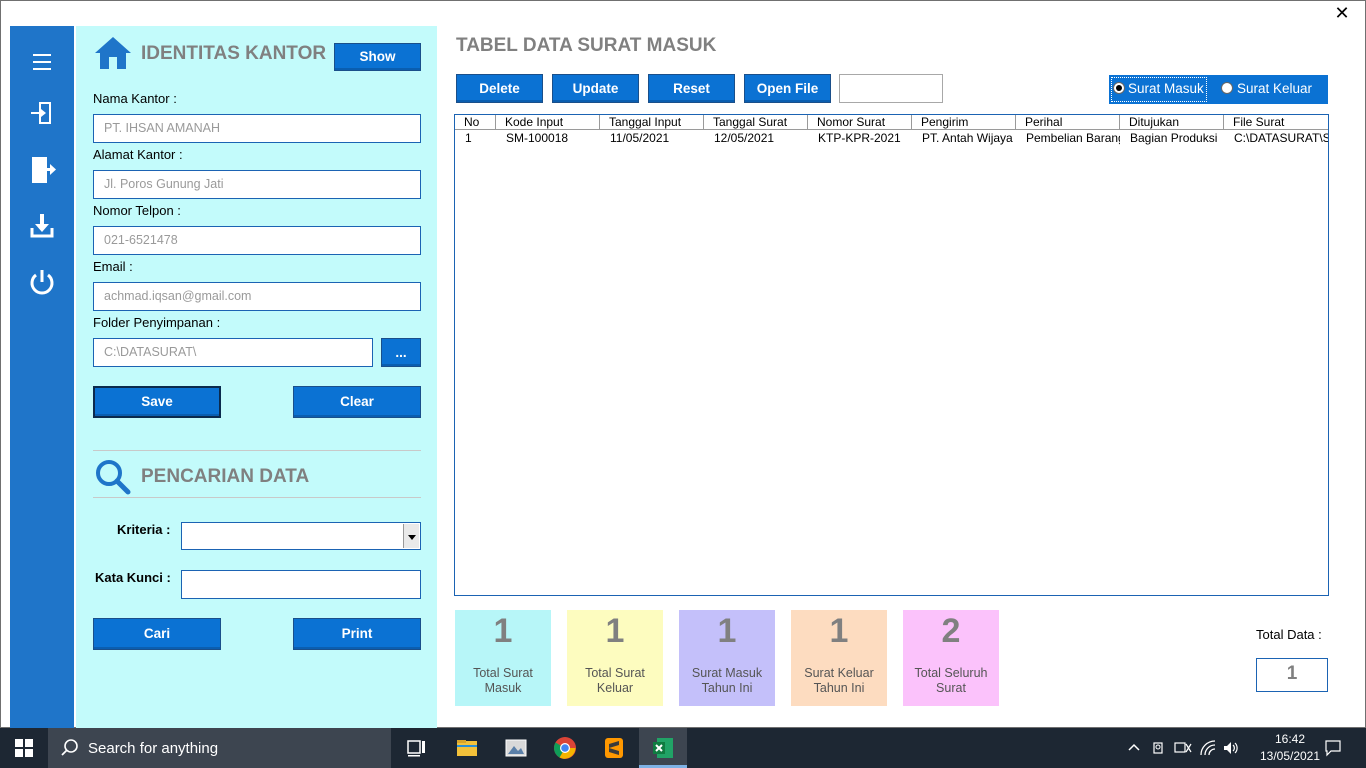  What do you see at coordinates (135, 98) in the screenshot?
I see `nama-kantor-label: Nama Kantor :` at bounding box center [135, 98].